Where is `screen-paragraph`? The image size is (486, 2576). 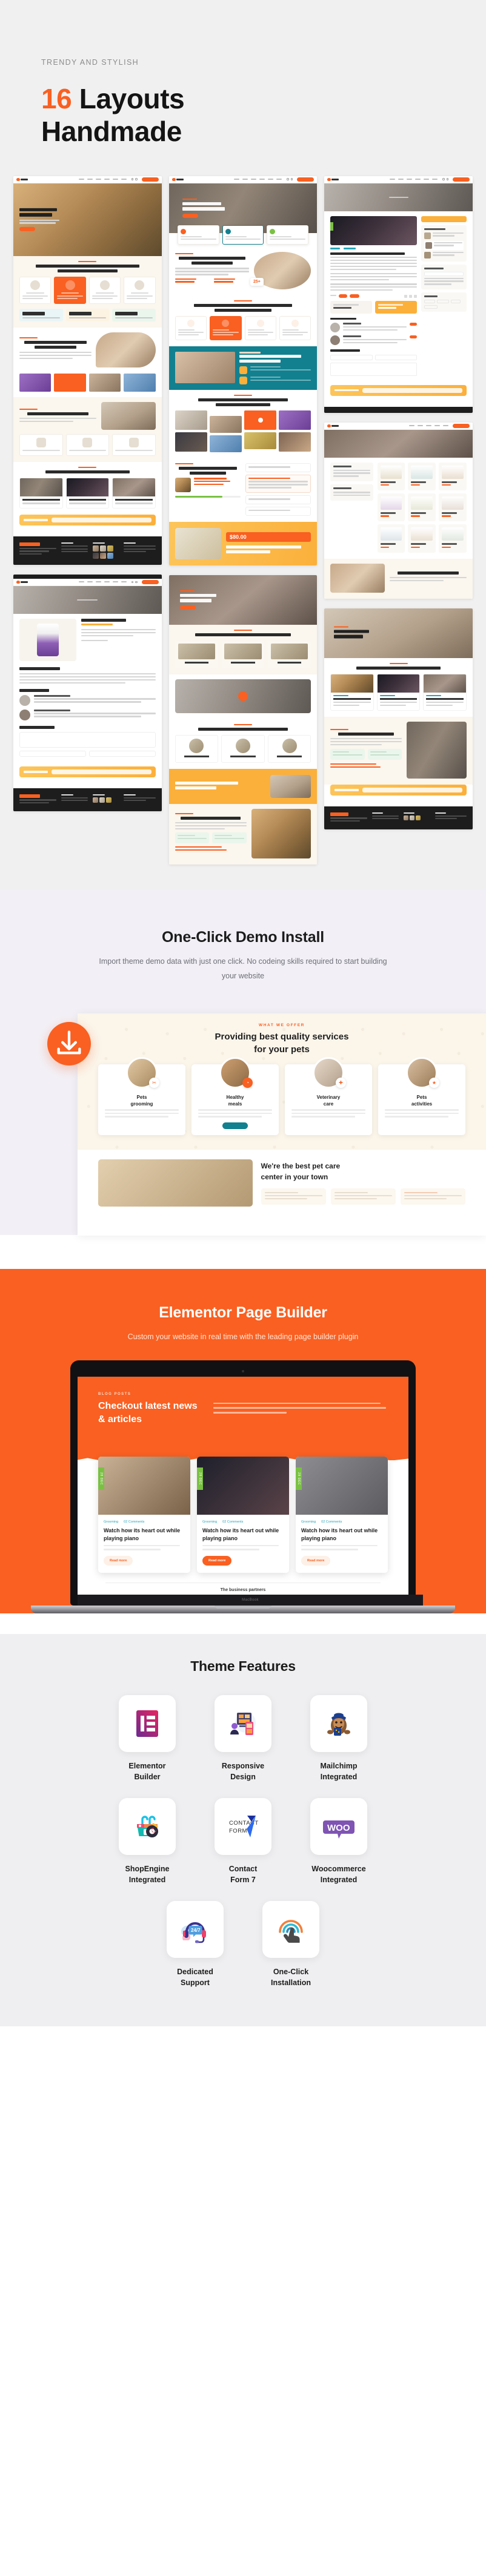 screen-paragraph is located at coordinates (300, 1413).